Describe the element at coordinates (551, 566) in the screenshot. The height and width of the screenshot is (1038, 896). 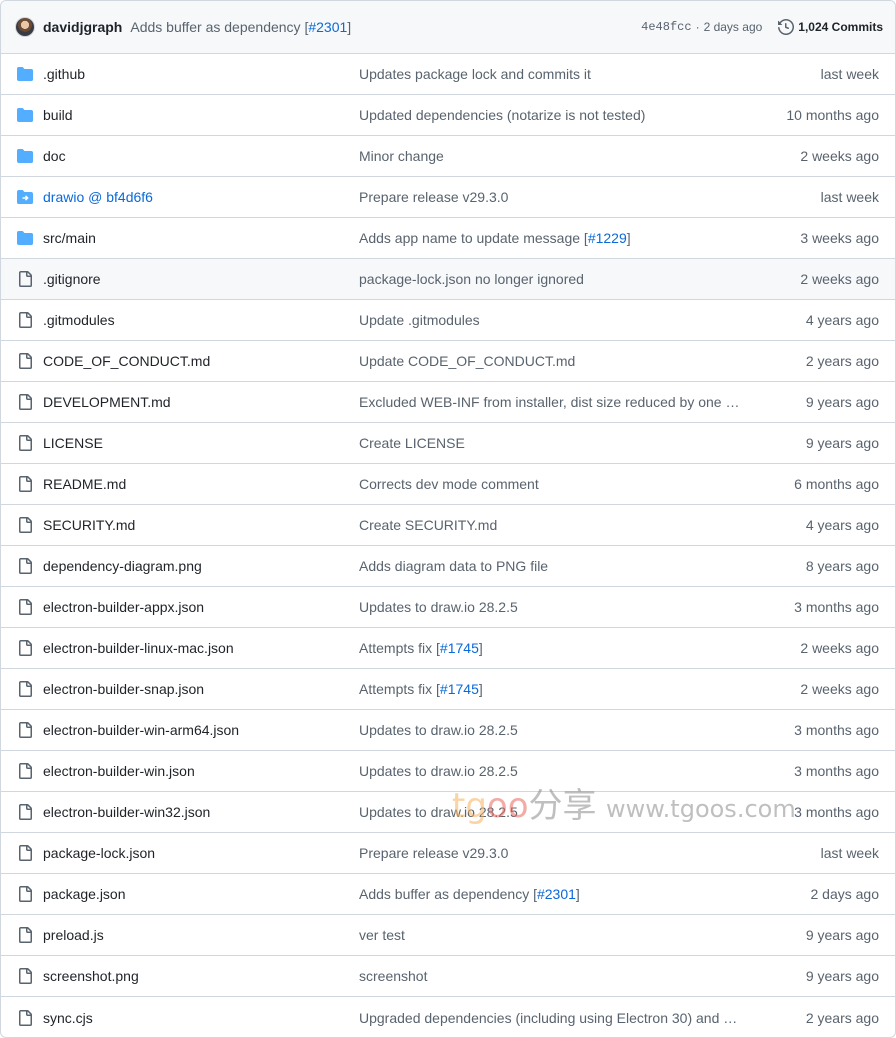
I see `commit-message-link: Adds diagram data to PNG file` at that location.